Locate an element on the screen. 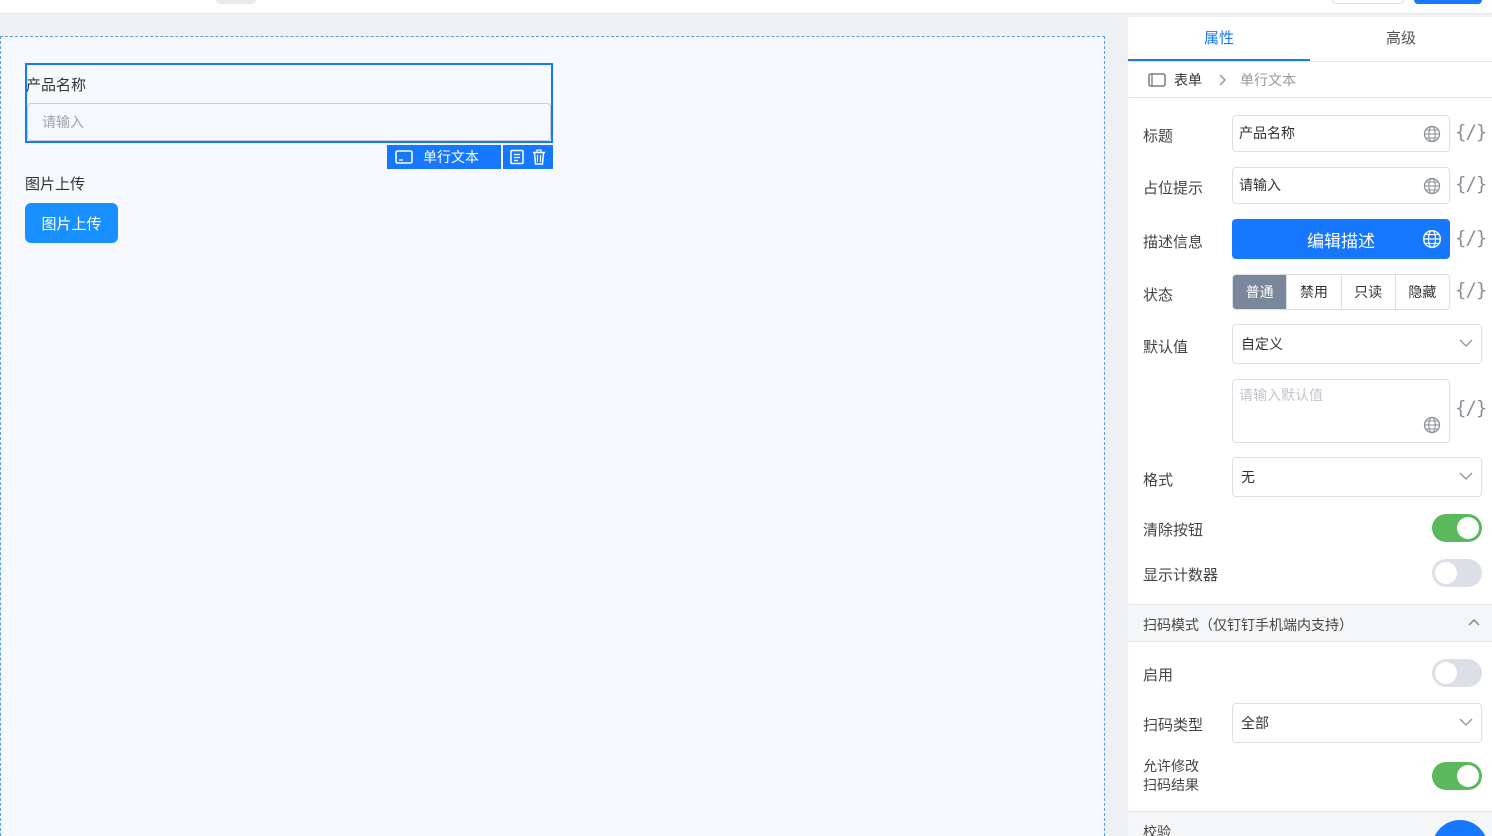  scan-enable-toggle is located at coordinates (1457, 673).